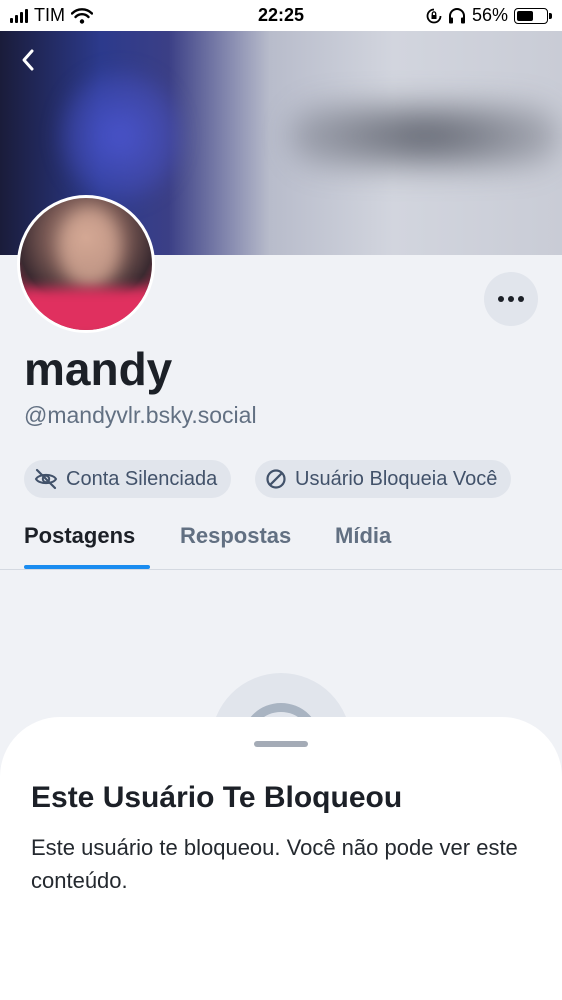 The width and height of the screenshot is (562, 1000). I want to click on profile-handle: @mandyvlr.bsky.social, so click(140, 415).